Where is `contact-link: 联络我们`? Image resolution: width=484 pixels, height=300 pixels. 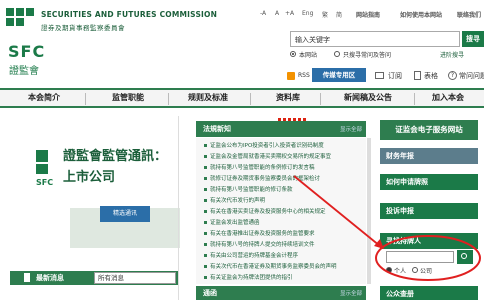 contact-link: 联络我们 is located at coordinates (469, 14).